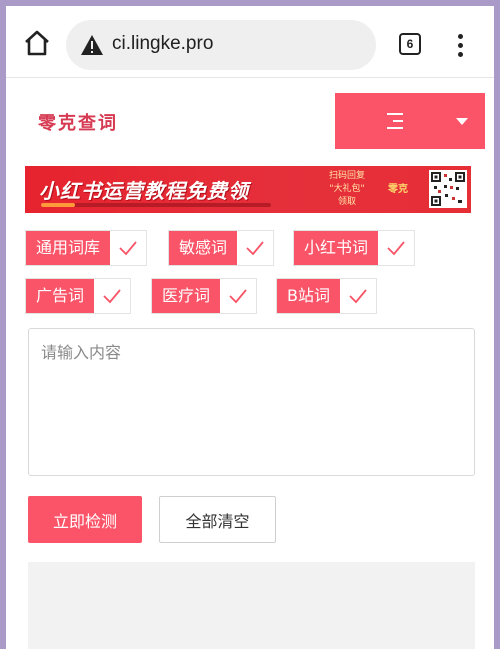 This screenshot has width=500, height=649. Describe the element at coordinates (398, 189) in the screenshot. I see `banner-brand: 零克` at that location.